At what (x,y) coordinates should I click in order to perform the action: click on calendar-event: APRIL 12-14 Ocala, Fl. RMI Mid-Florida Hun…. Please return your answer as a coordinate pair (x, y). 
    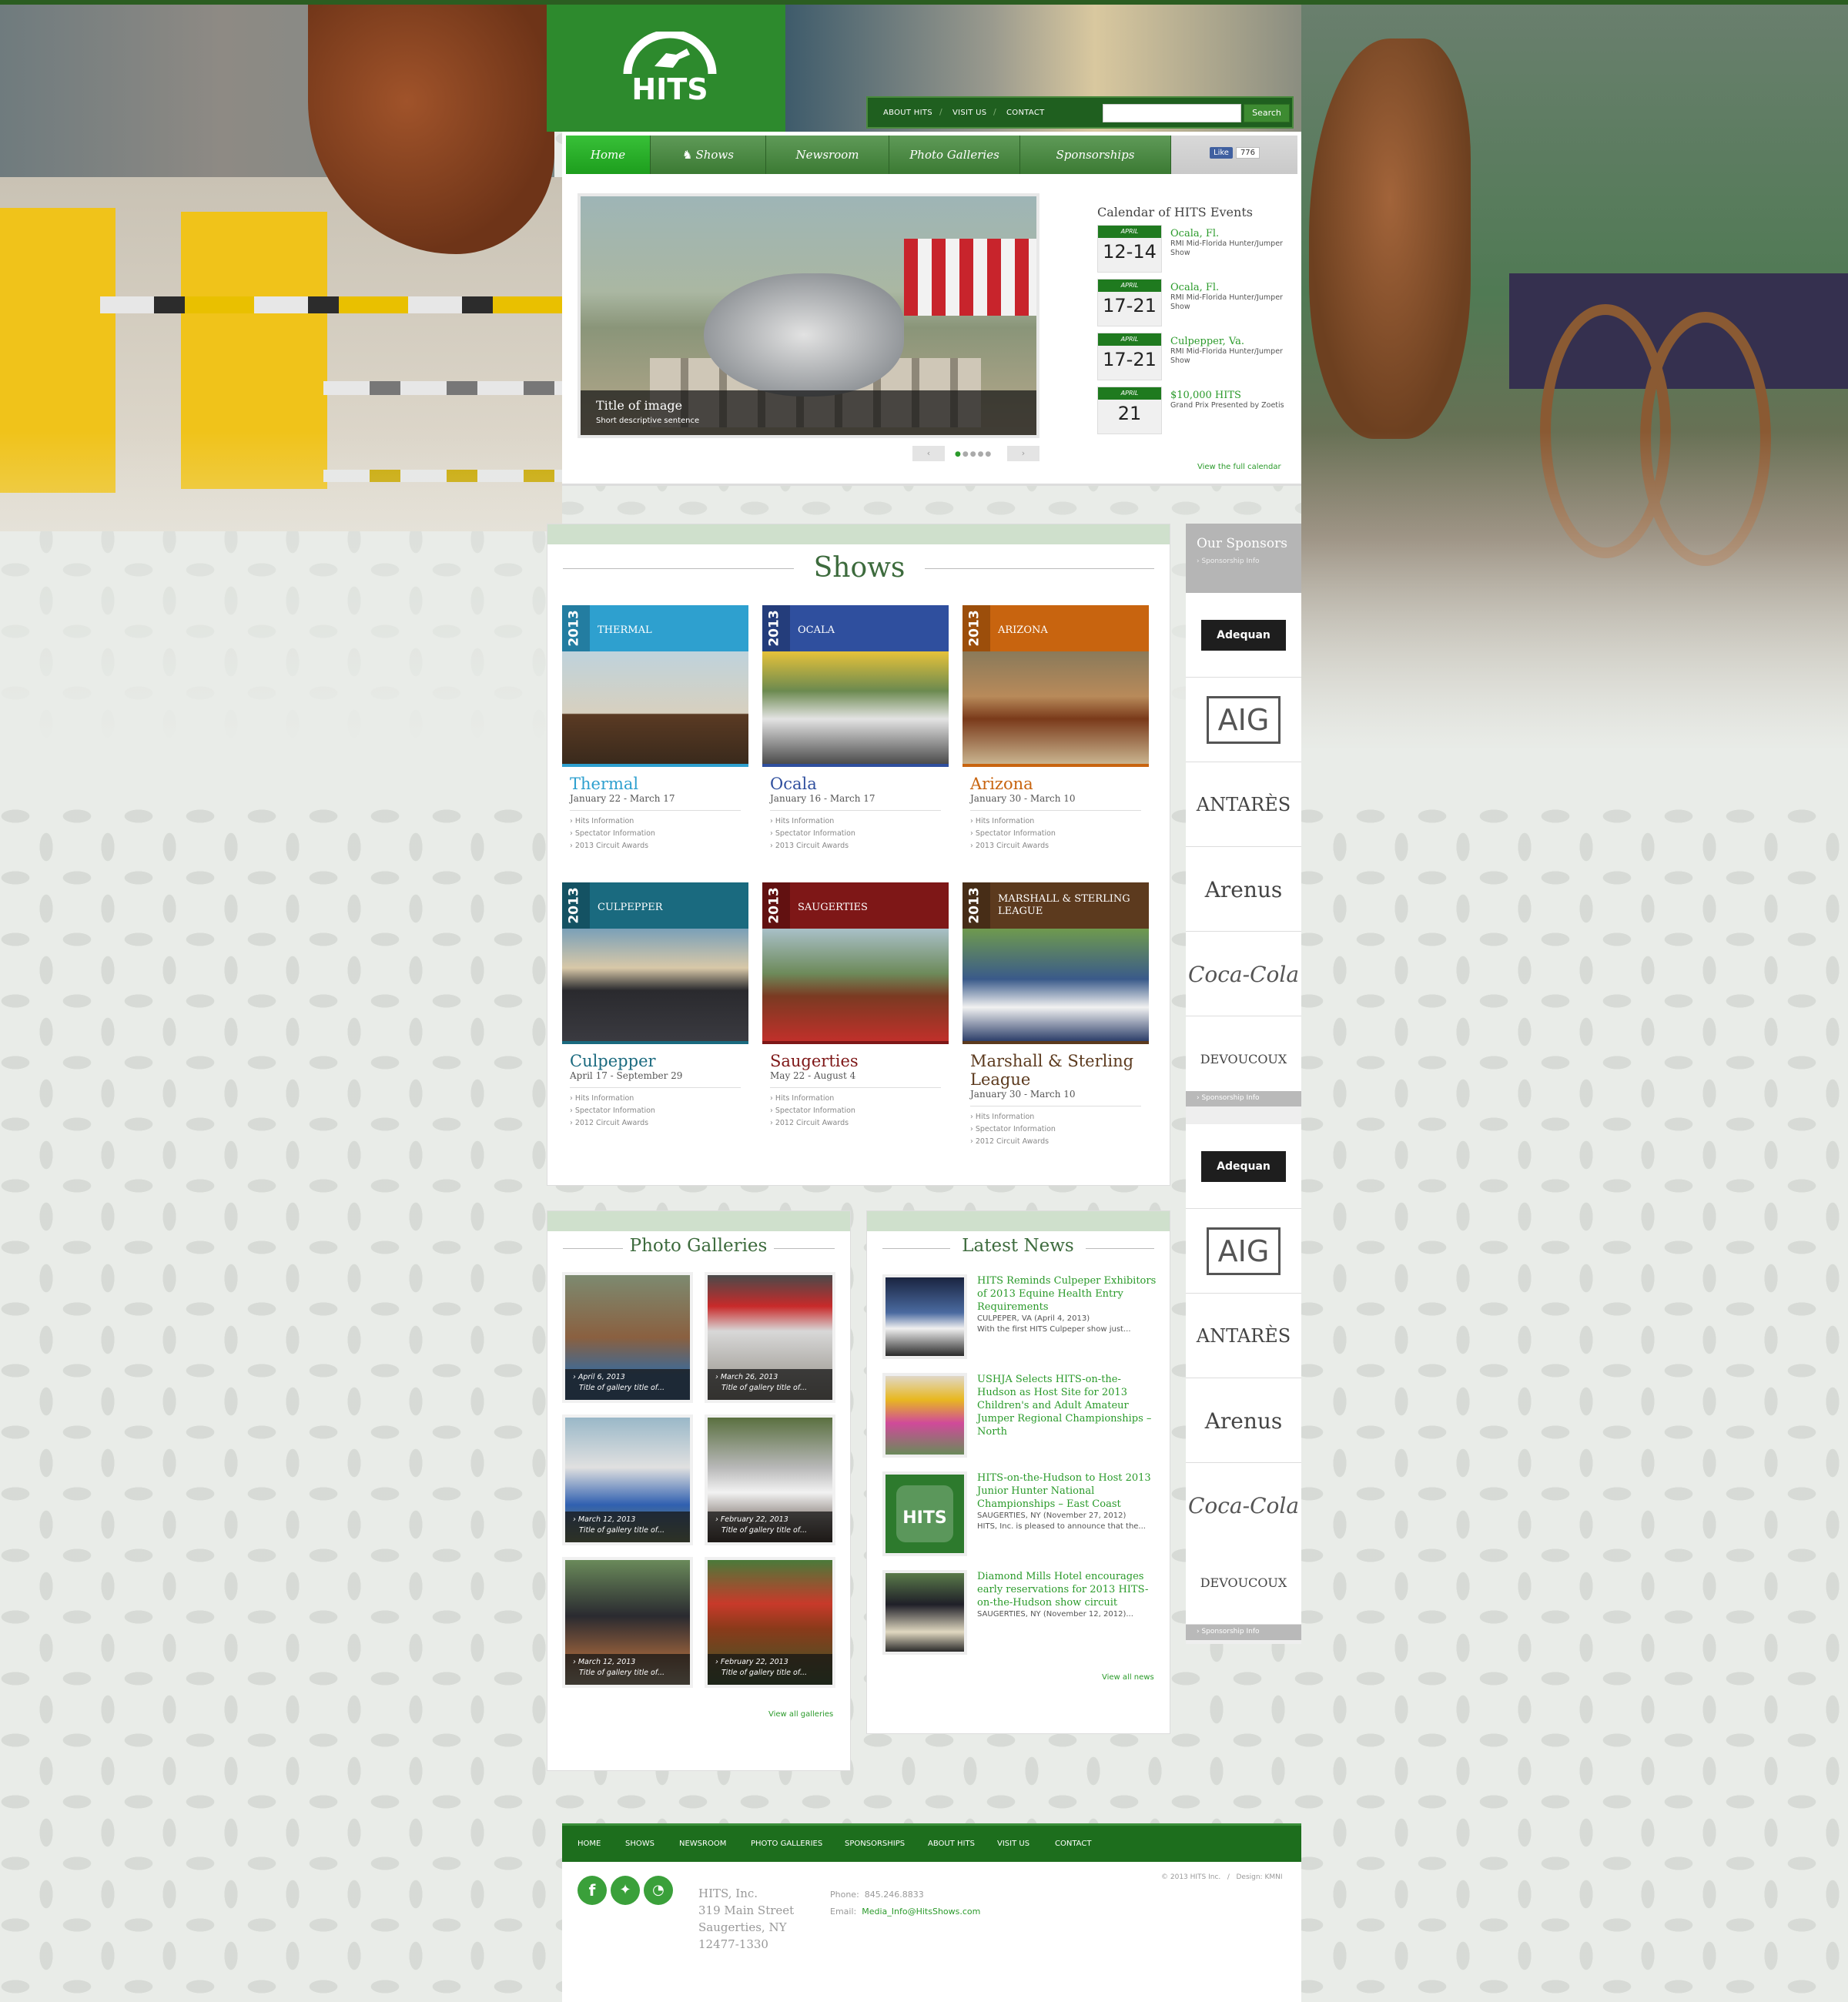
    Looking at the image, I should click on (1191, 249).